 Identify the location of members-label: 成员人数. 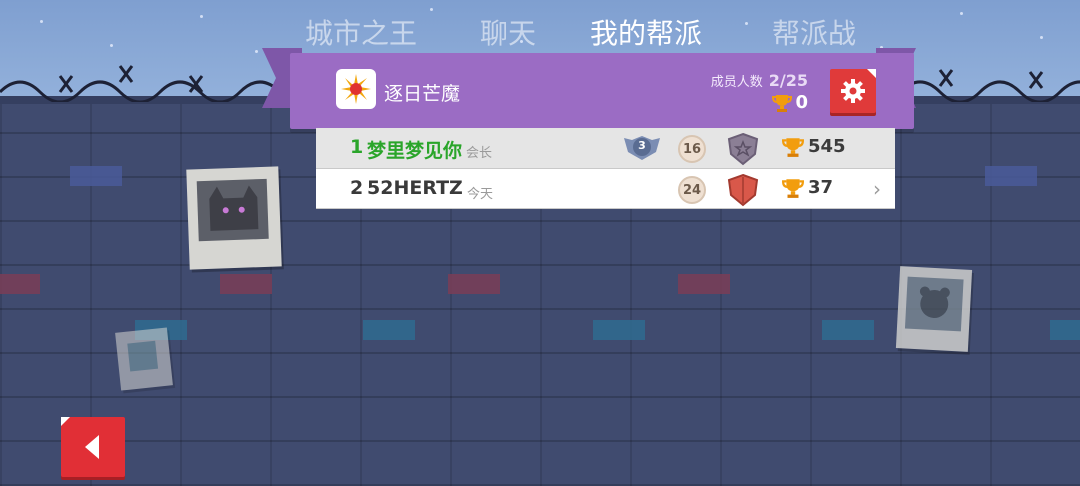
(736, 82).